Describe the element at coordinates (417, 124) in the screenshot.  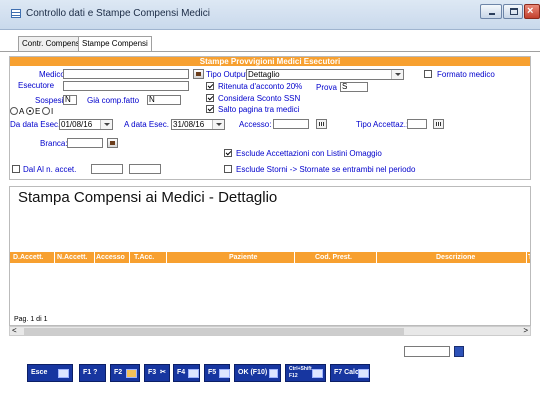
I see `tipo-accettaz-input` at that location.